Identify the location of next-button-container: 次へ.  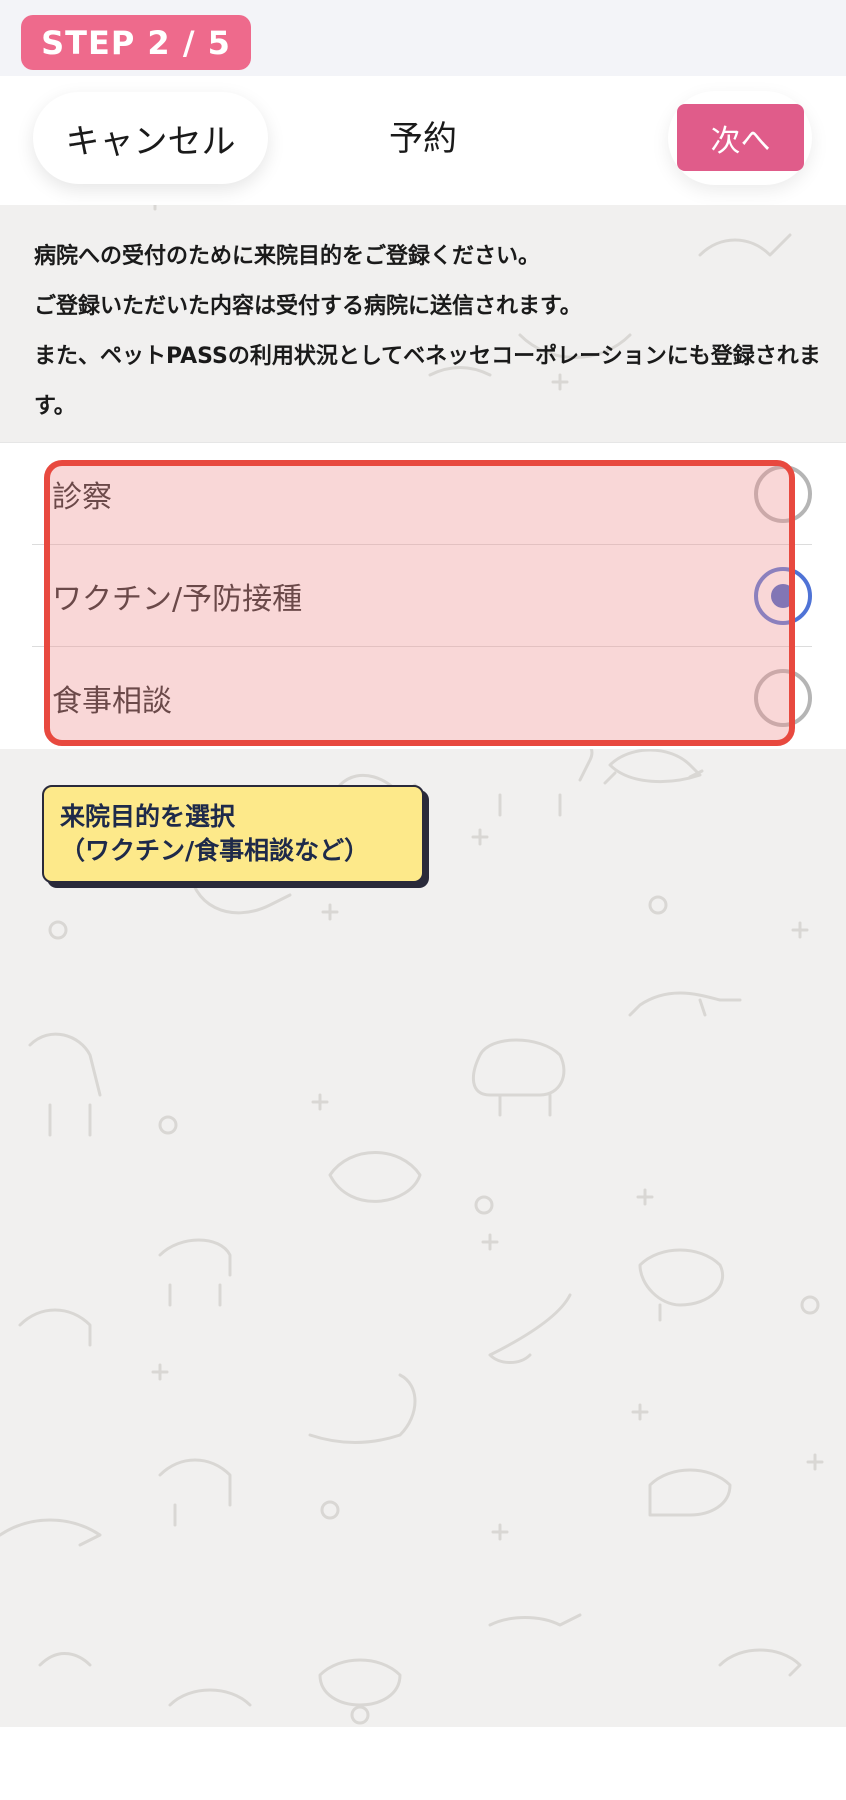
(740, 138).